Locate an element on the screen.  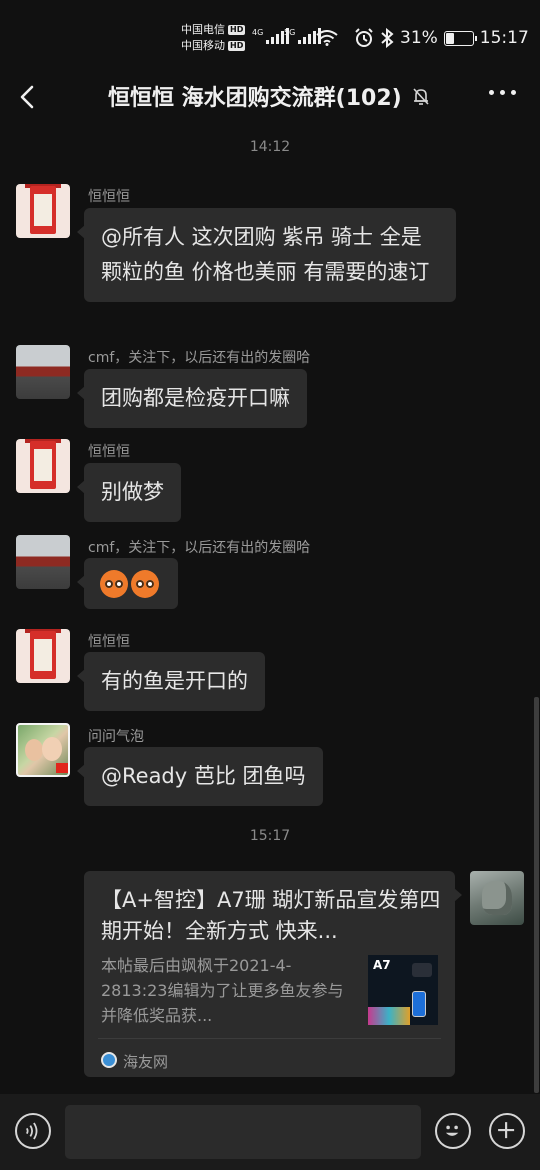
wifi-icon is located at coordinates (327, 38).